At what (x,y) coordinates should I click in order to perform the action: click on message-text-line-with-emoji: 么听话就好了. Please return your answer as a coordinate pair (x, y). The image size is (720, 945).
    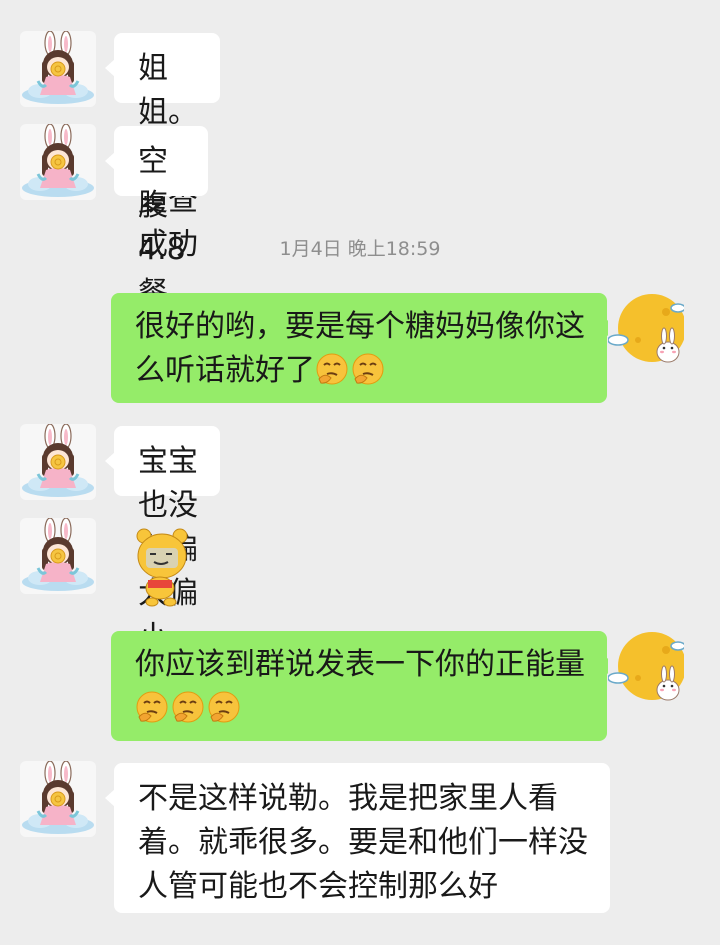
    Looking at the image, I should click on (360, 371).